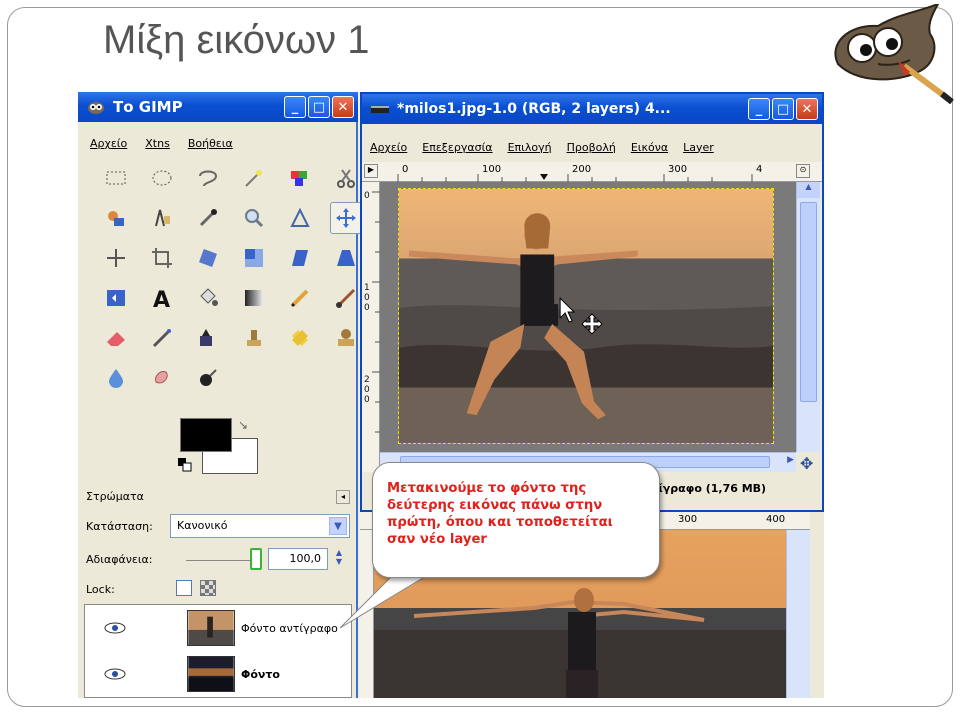  I want to click on eraser-icon, so click(116, 338).